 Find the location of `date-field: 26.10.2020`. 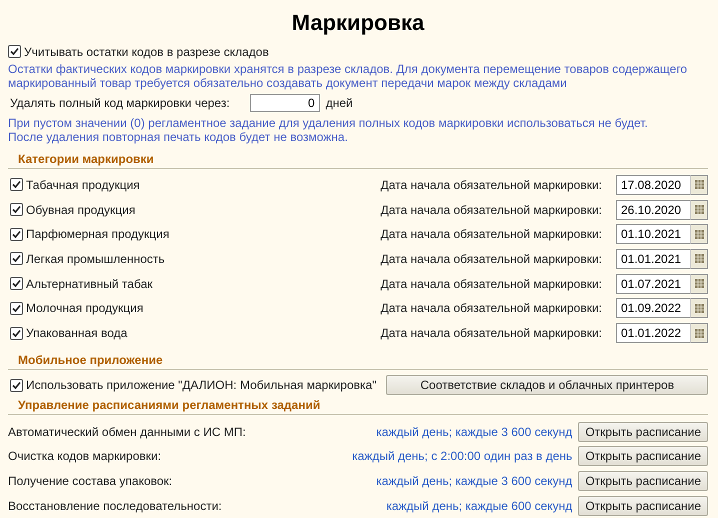

date-field: 26.10.2020 is located at coordinates (653, 210).